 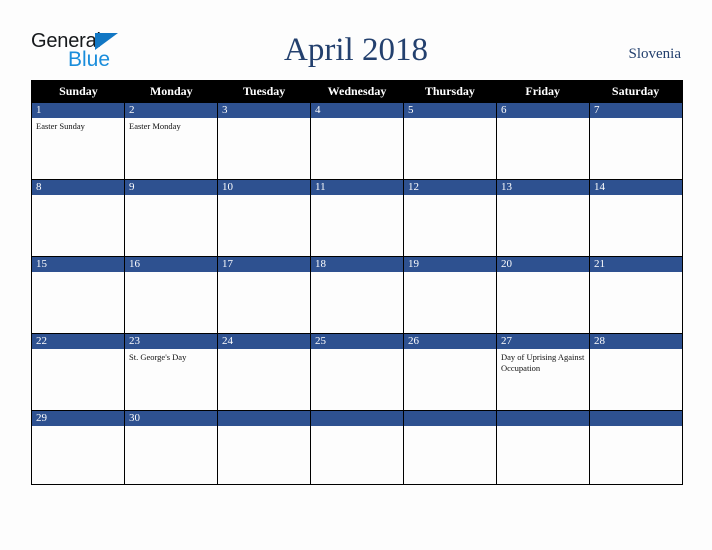 What do you see at coordinates (171, 379) in the screenshot?
I see `day-events: St. George's Day` at bounding box center [171, 379].